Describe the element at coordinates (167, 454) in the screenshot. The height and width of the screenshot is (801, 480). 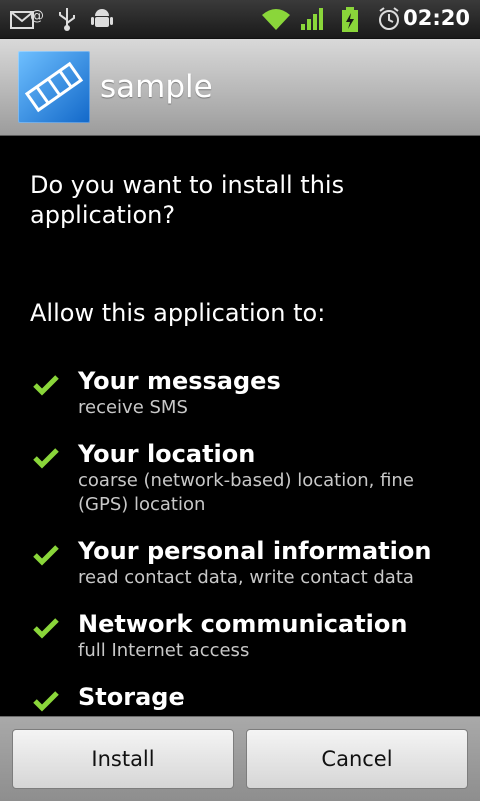
I see `permission-title: Your location` at that location.